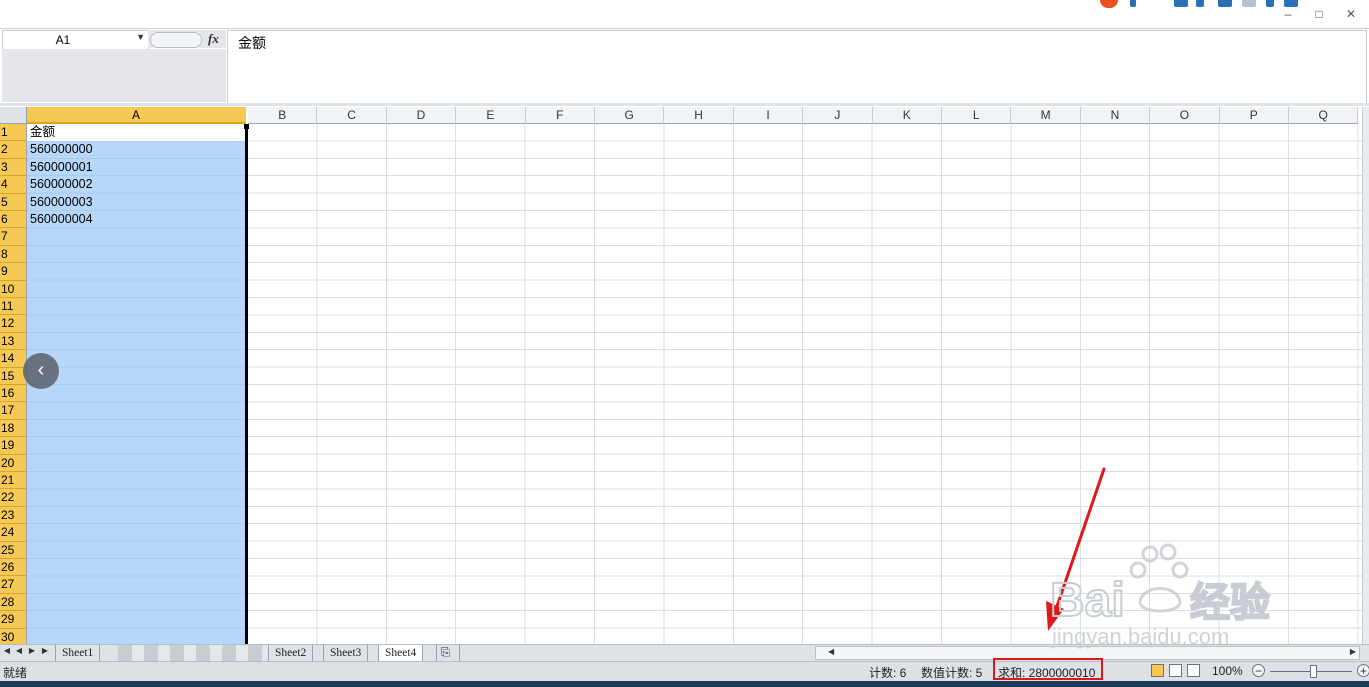 The image size is (1369, 687). I want to click on status-ready: 就绪, so click(15, 673).